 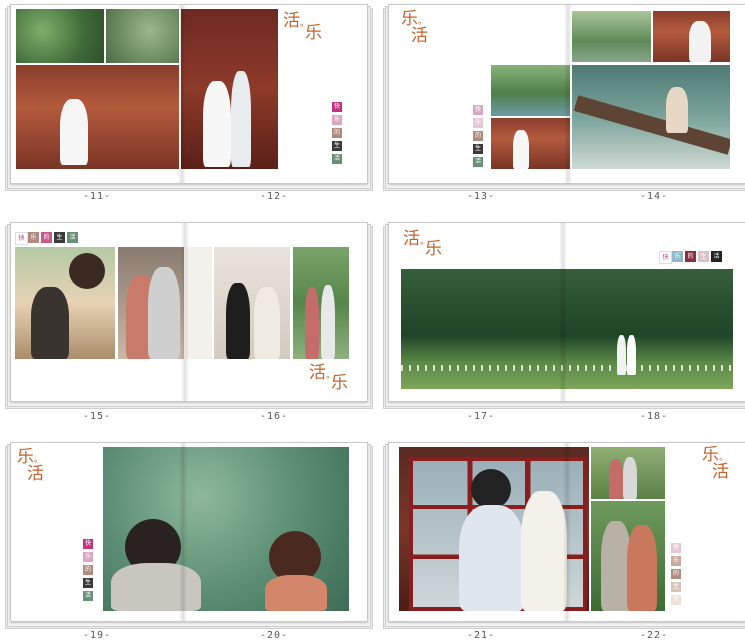 I want to click on photo-couple-bench, so click(x=611, y=36).